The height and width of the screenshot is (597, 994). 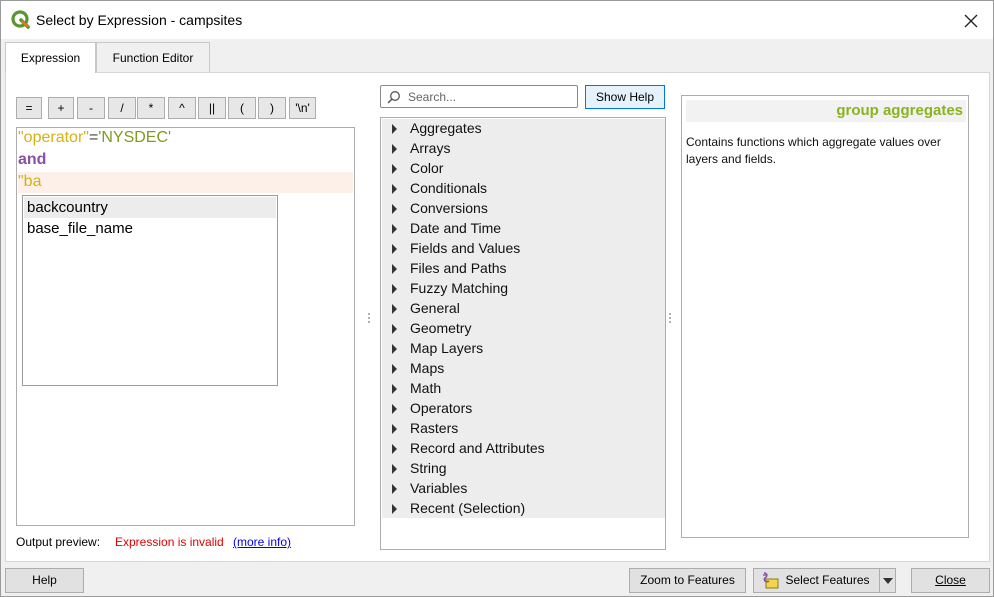 I want to click on function-group-label: Date and Time, so click(x=456, y=228).